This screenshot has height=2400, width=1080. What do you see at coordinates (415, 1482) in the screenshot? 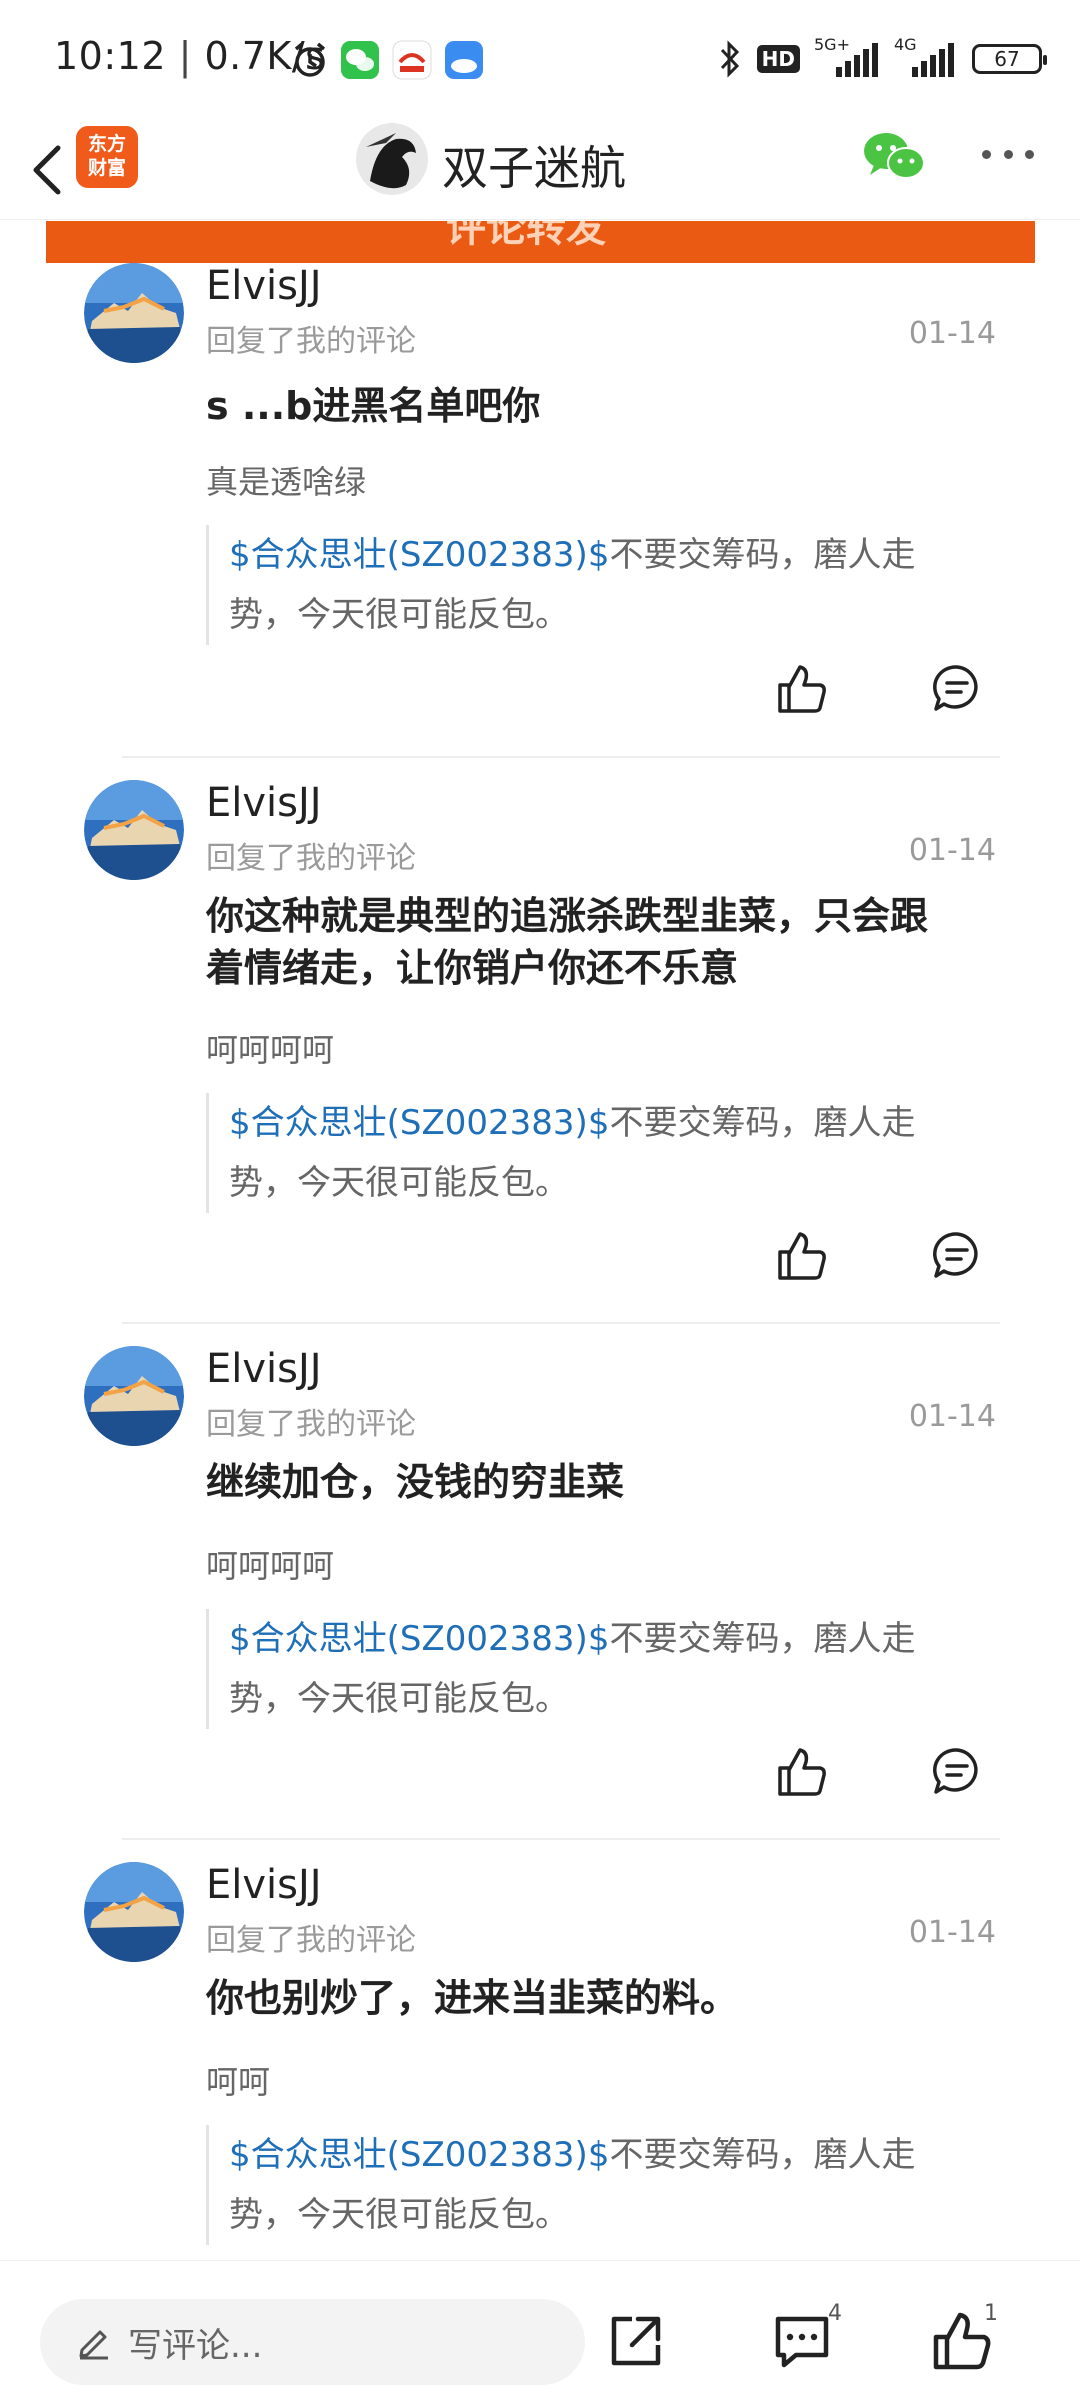
I see `comment-text: 继续加仓，没钱的穷韭菜` at bounding box center [415, 1482].